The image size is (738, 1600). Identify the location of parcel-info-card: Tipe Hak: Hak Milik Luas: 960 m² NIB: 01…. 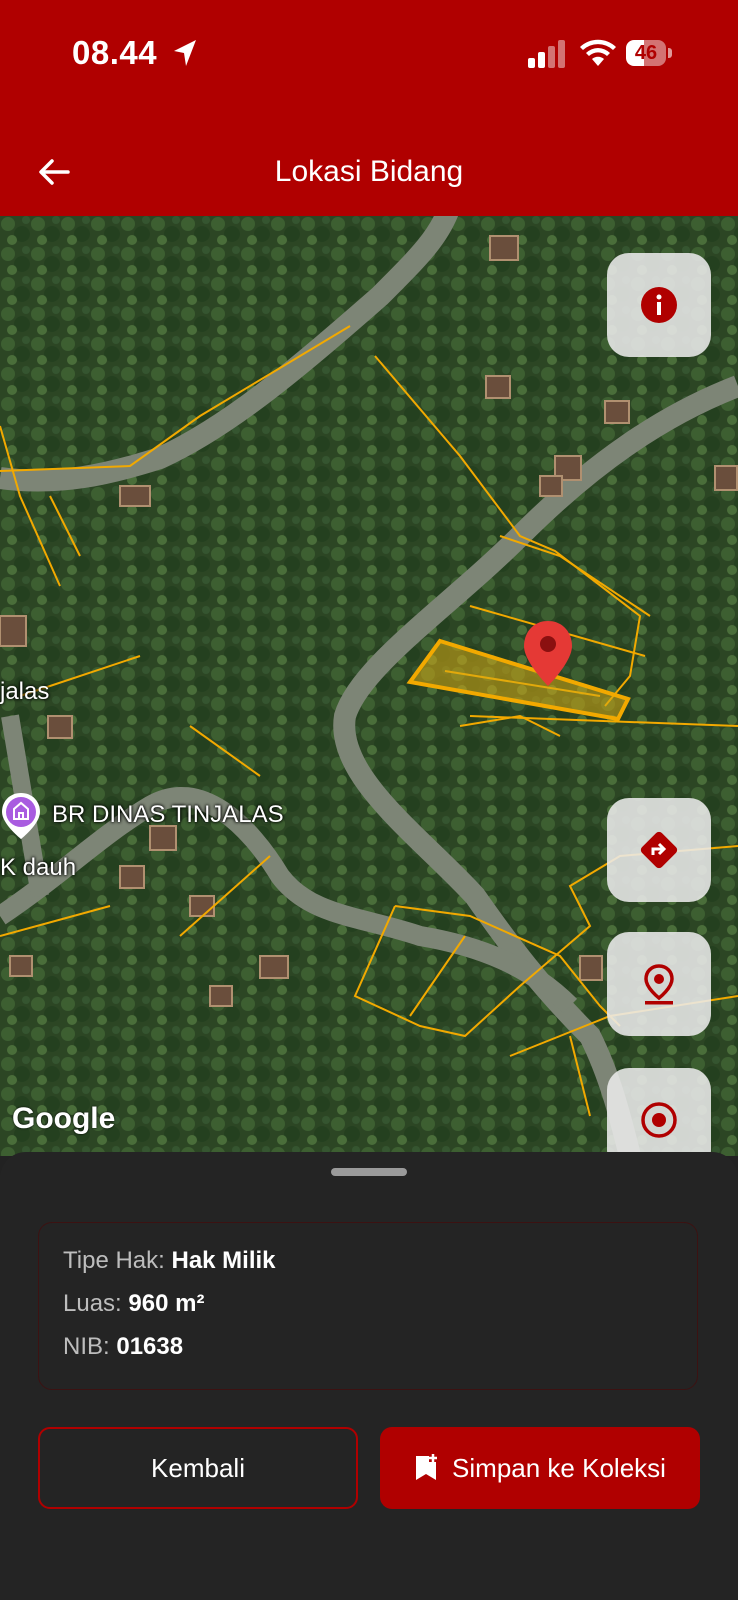
(368, 1306).